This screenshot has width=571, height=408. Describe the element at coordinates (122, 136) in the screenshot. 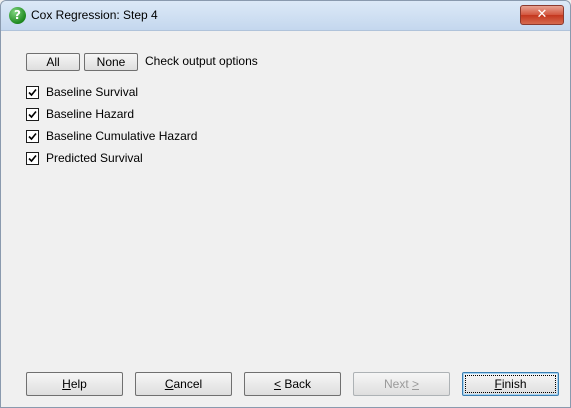

I see `output-option-label: Baseline Cumulative Hazard` at that location.